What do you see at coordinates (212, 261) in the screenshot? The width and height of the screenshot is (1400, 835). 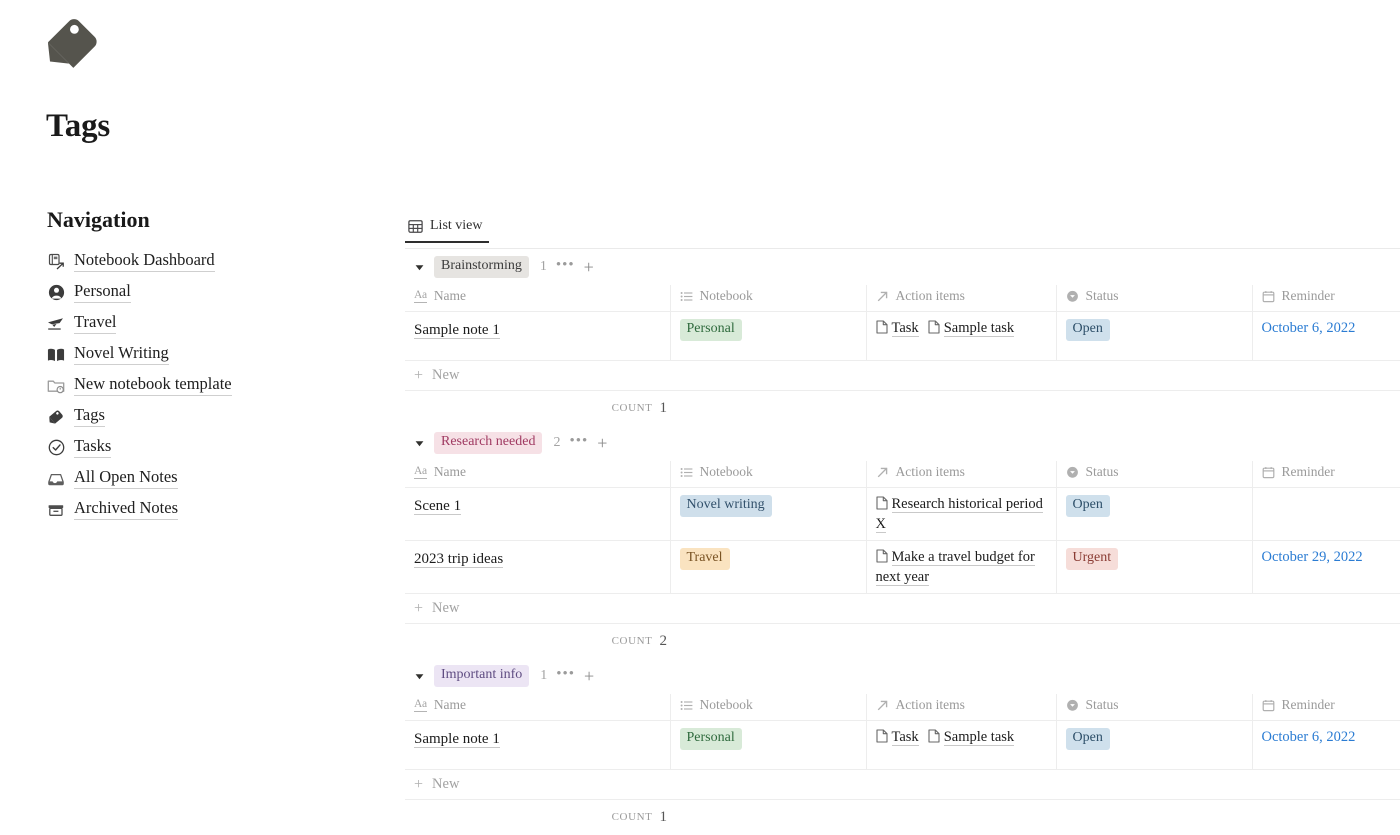 I see `sidebar-item-notebook-dashboard: Notebook Dashboard` at bounding box center [212, 261].